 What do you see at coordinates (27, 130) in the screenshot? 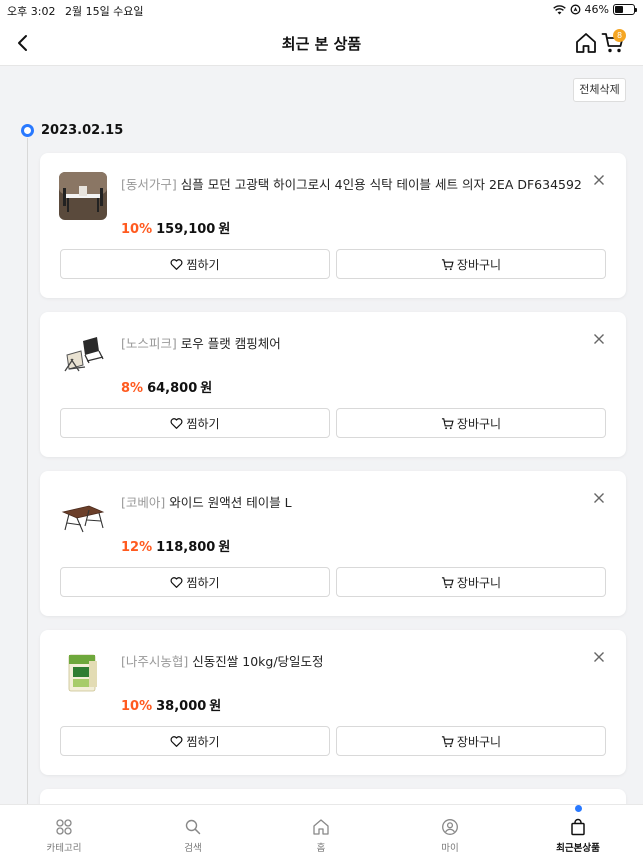
I see `timeline-dot` at bounding box center [27, 130].